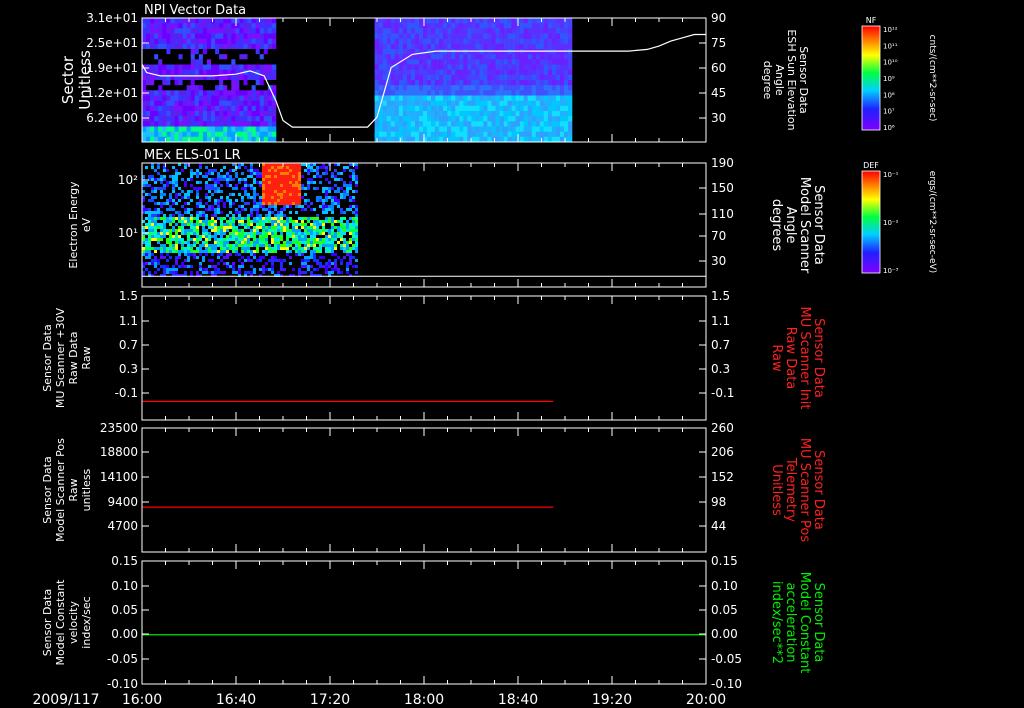  Describe the element at coordinates (128, 345) in the screenshot. I see `y-tick-label: 0.7` at that location.